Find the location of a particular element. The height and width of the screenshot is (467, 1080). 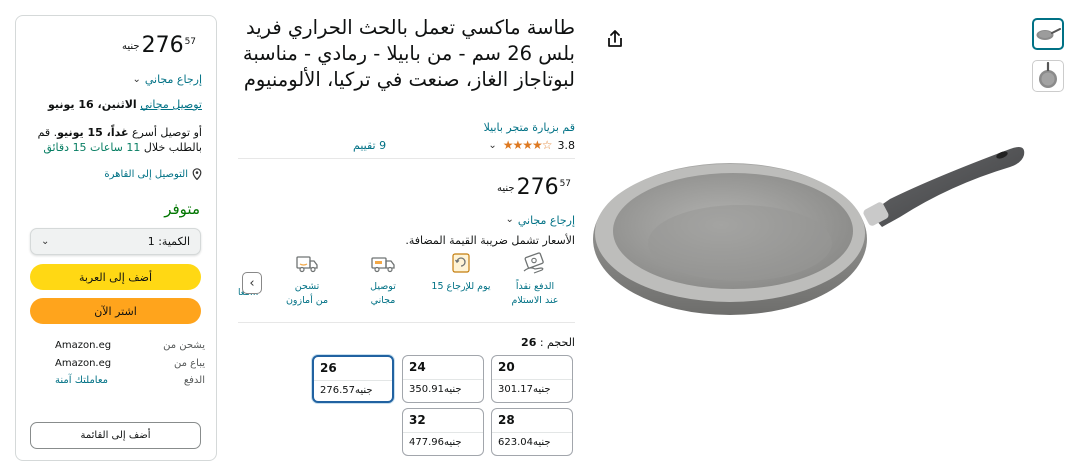

size-label: الحجم : 26 is located at coordinates (548, 342).